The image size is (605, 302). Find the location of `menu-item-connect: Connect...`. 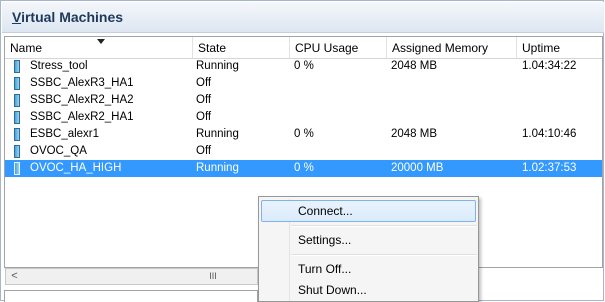

menu-item-connect: Connect... is located at coordinates (368, 211).